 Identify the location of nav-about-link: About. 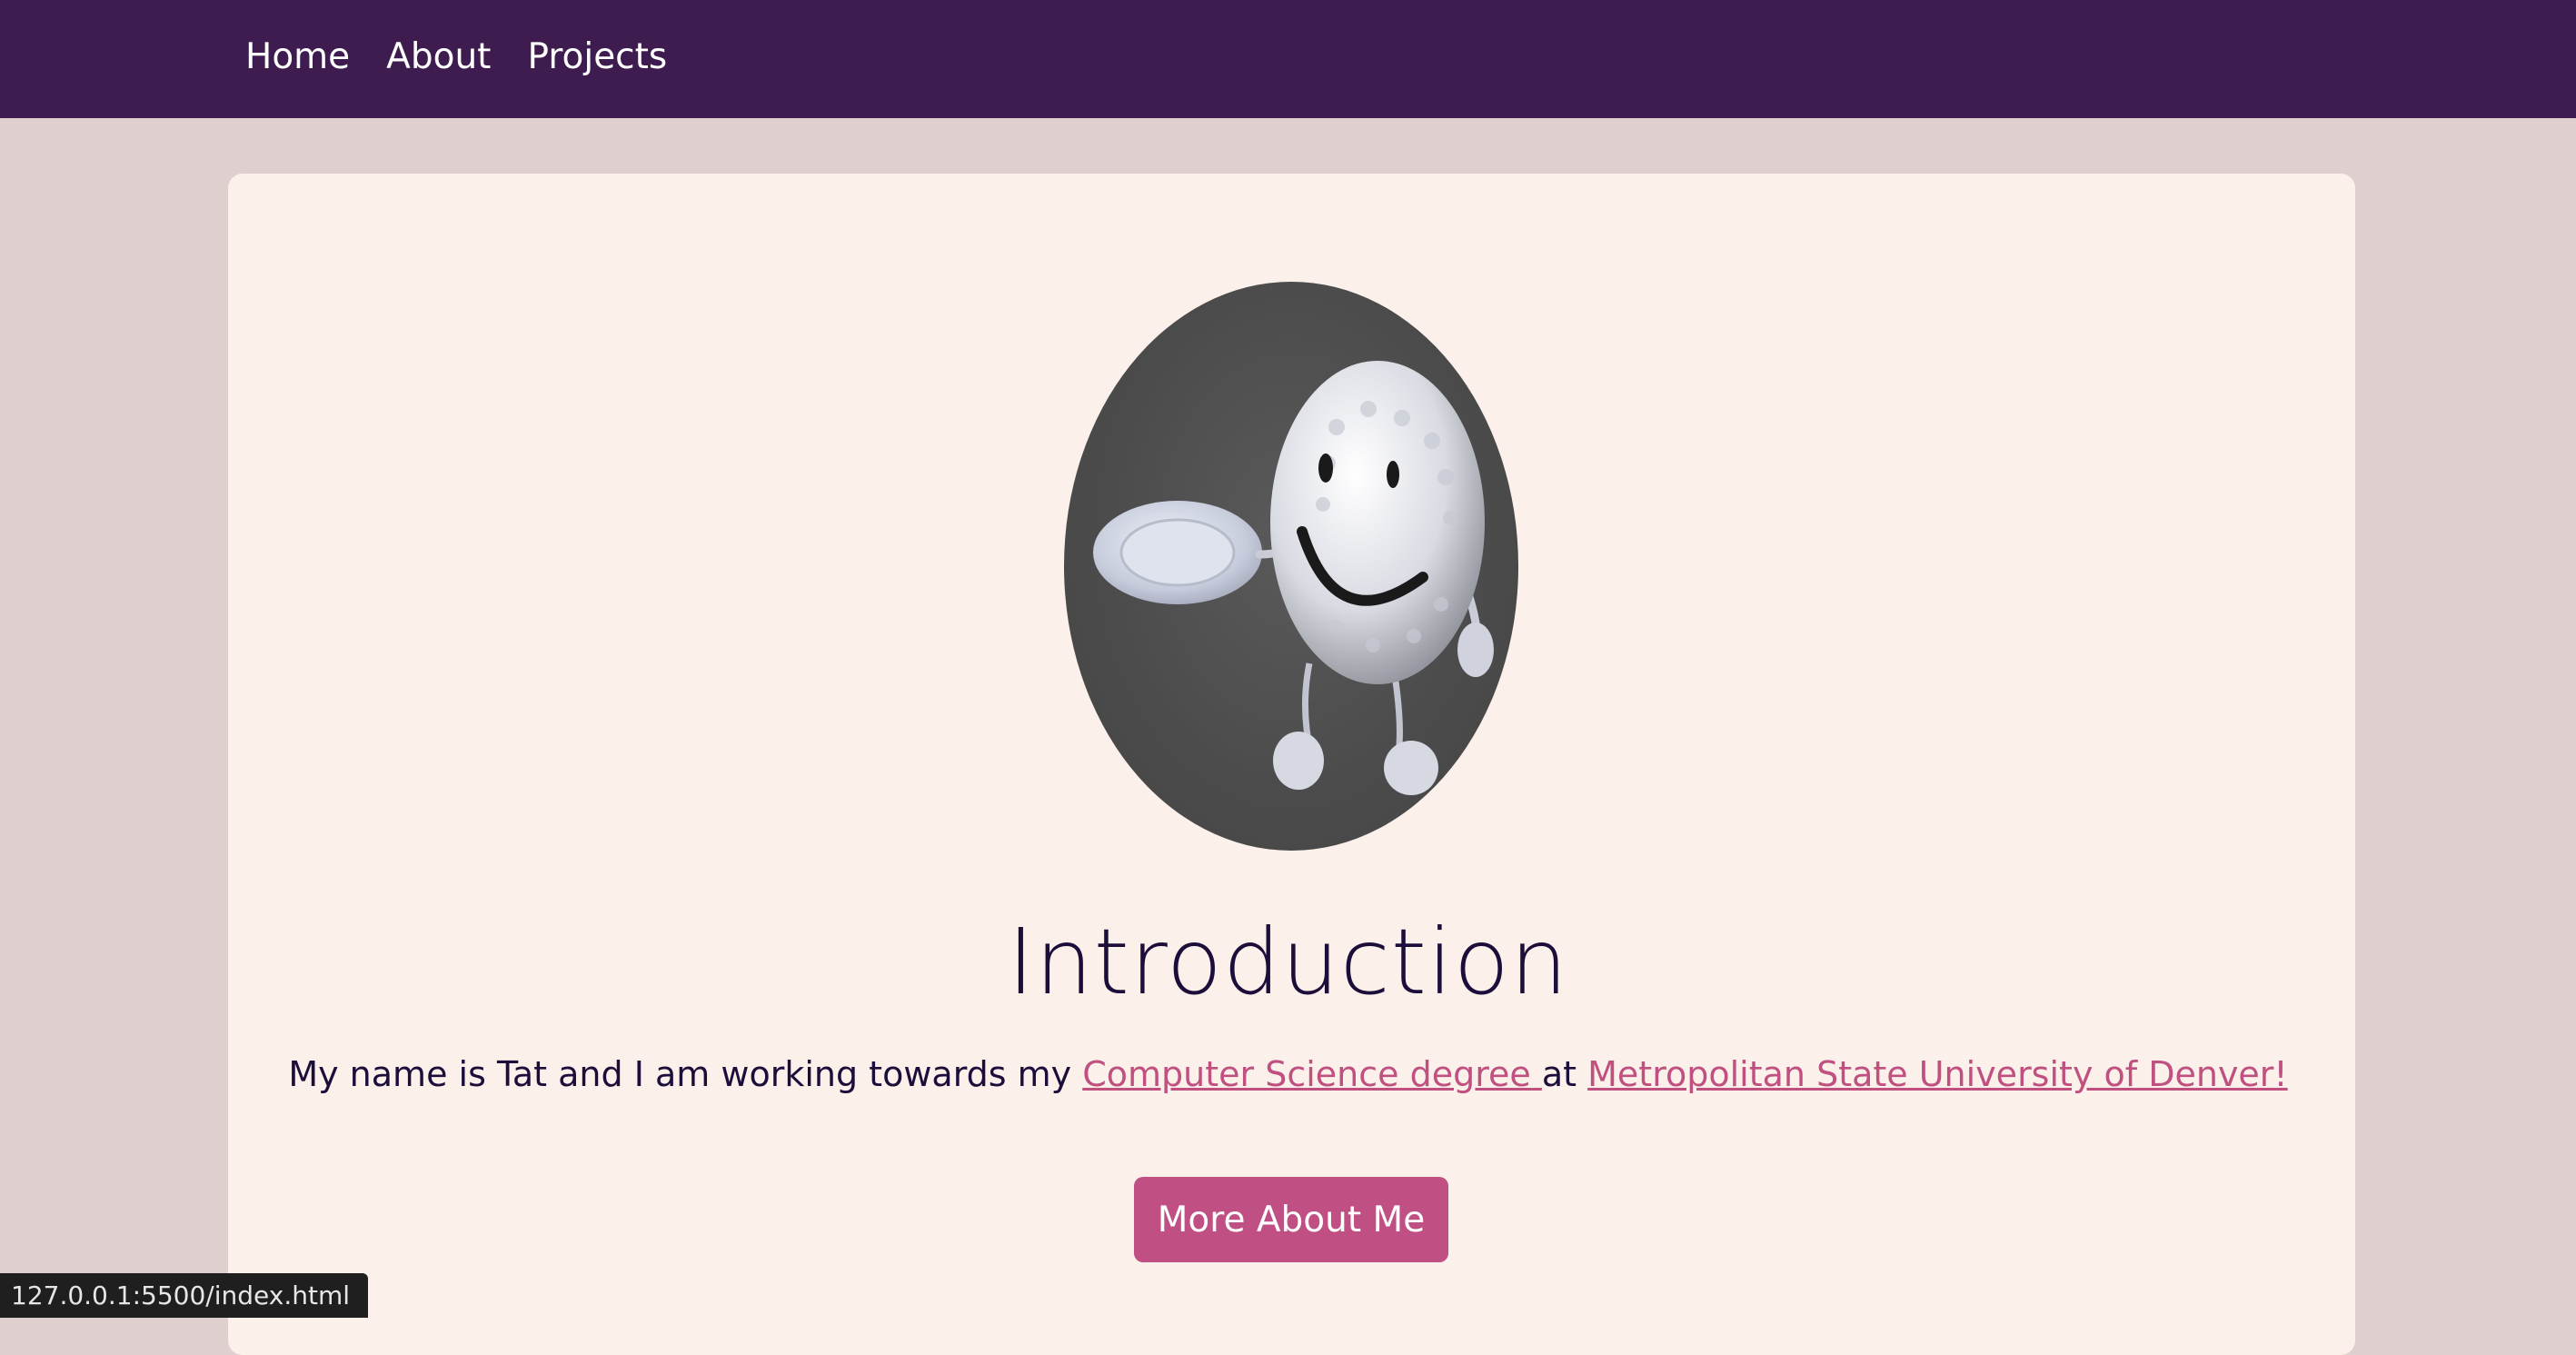
(438, 56).